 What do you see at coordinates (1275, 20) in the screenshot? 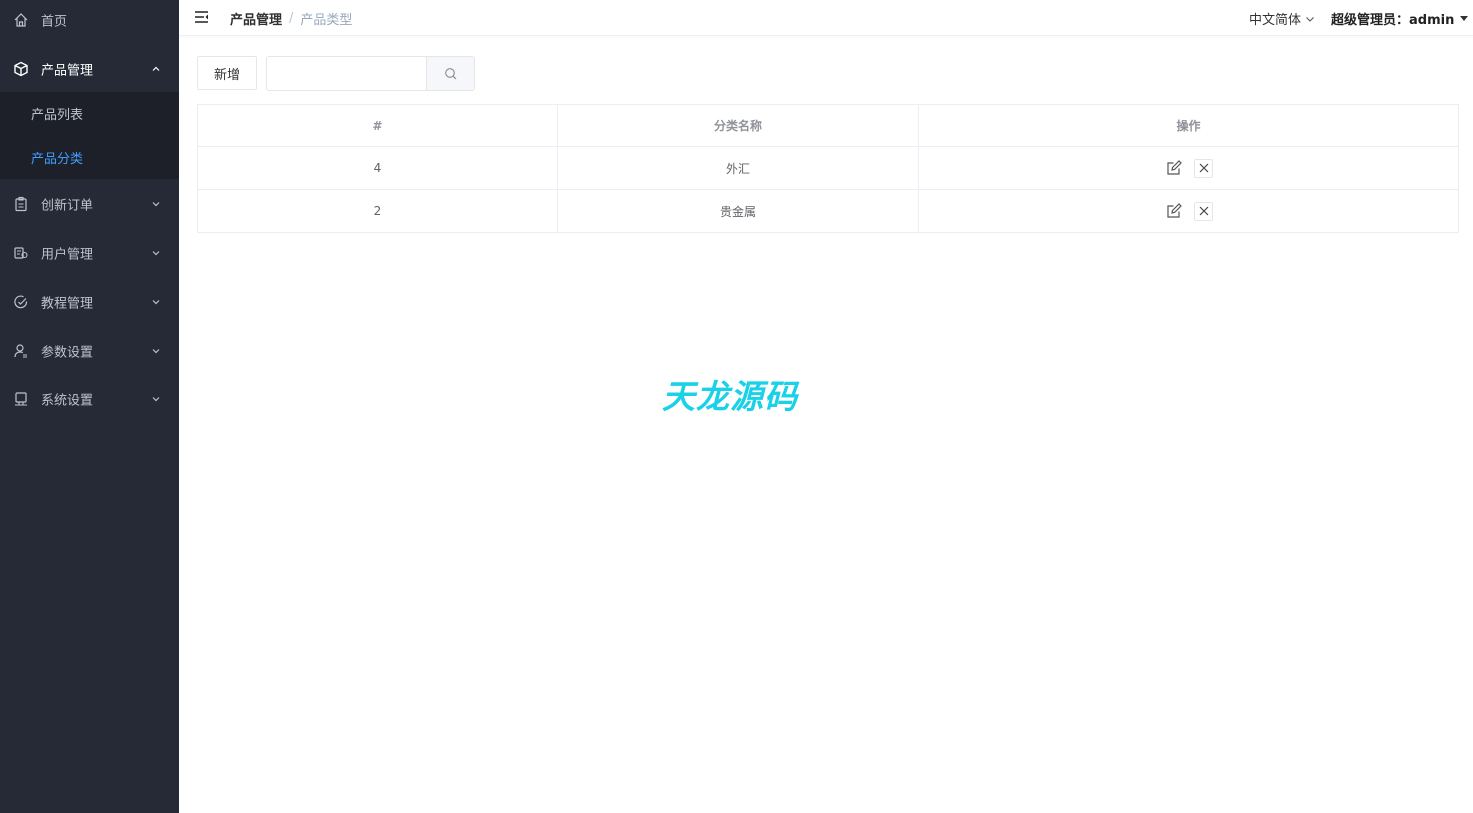
I see `language-label: 中文简体` at bounding box center [1275, 20].